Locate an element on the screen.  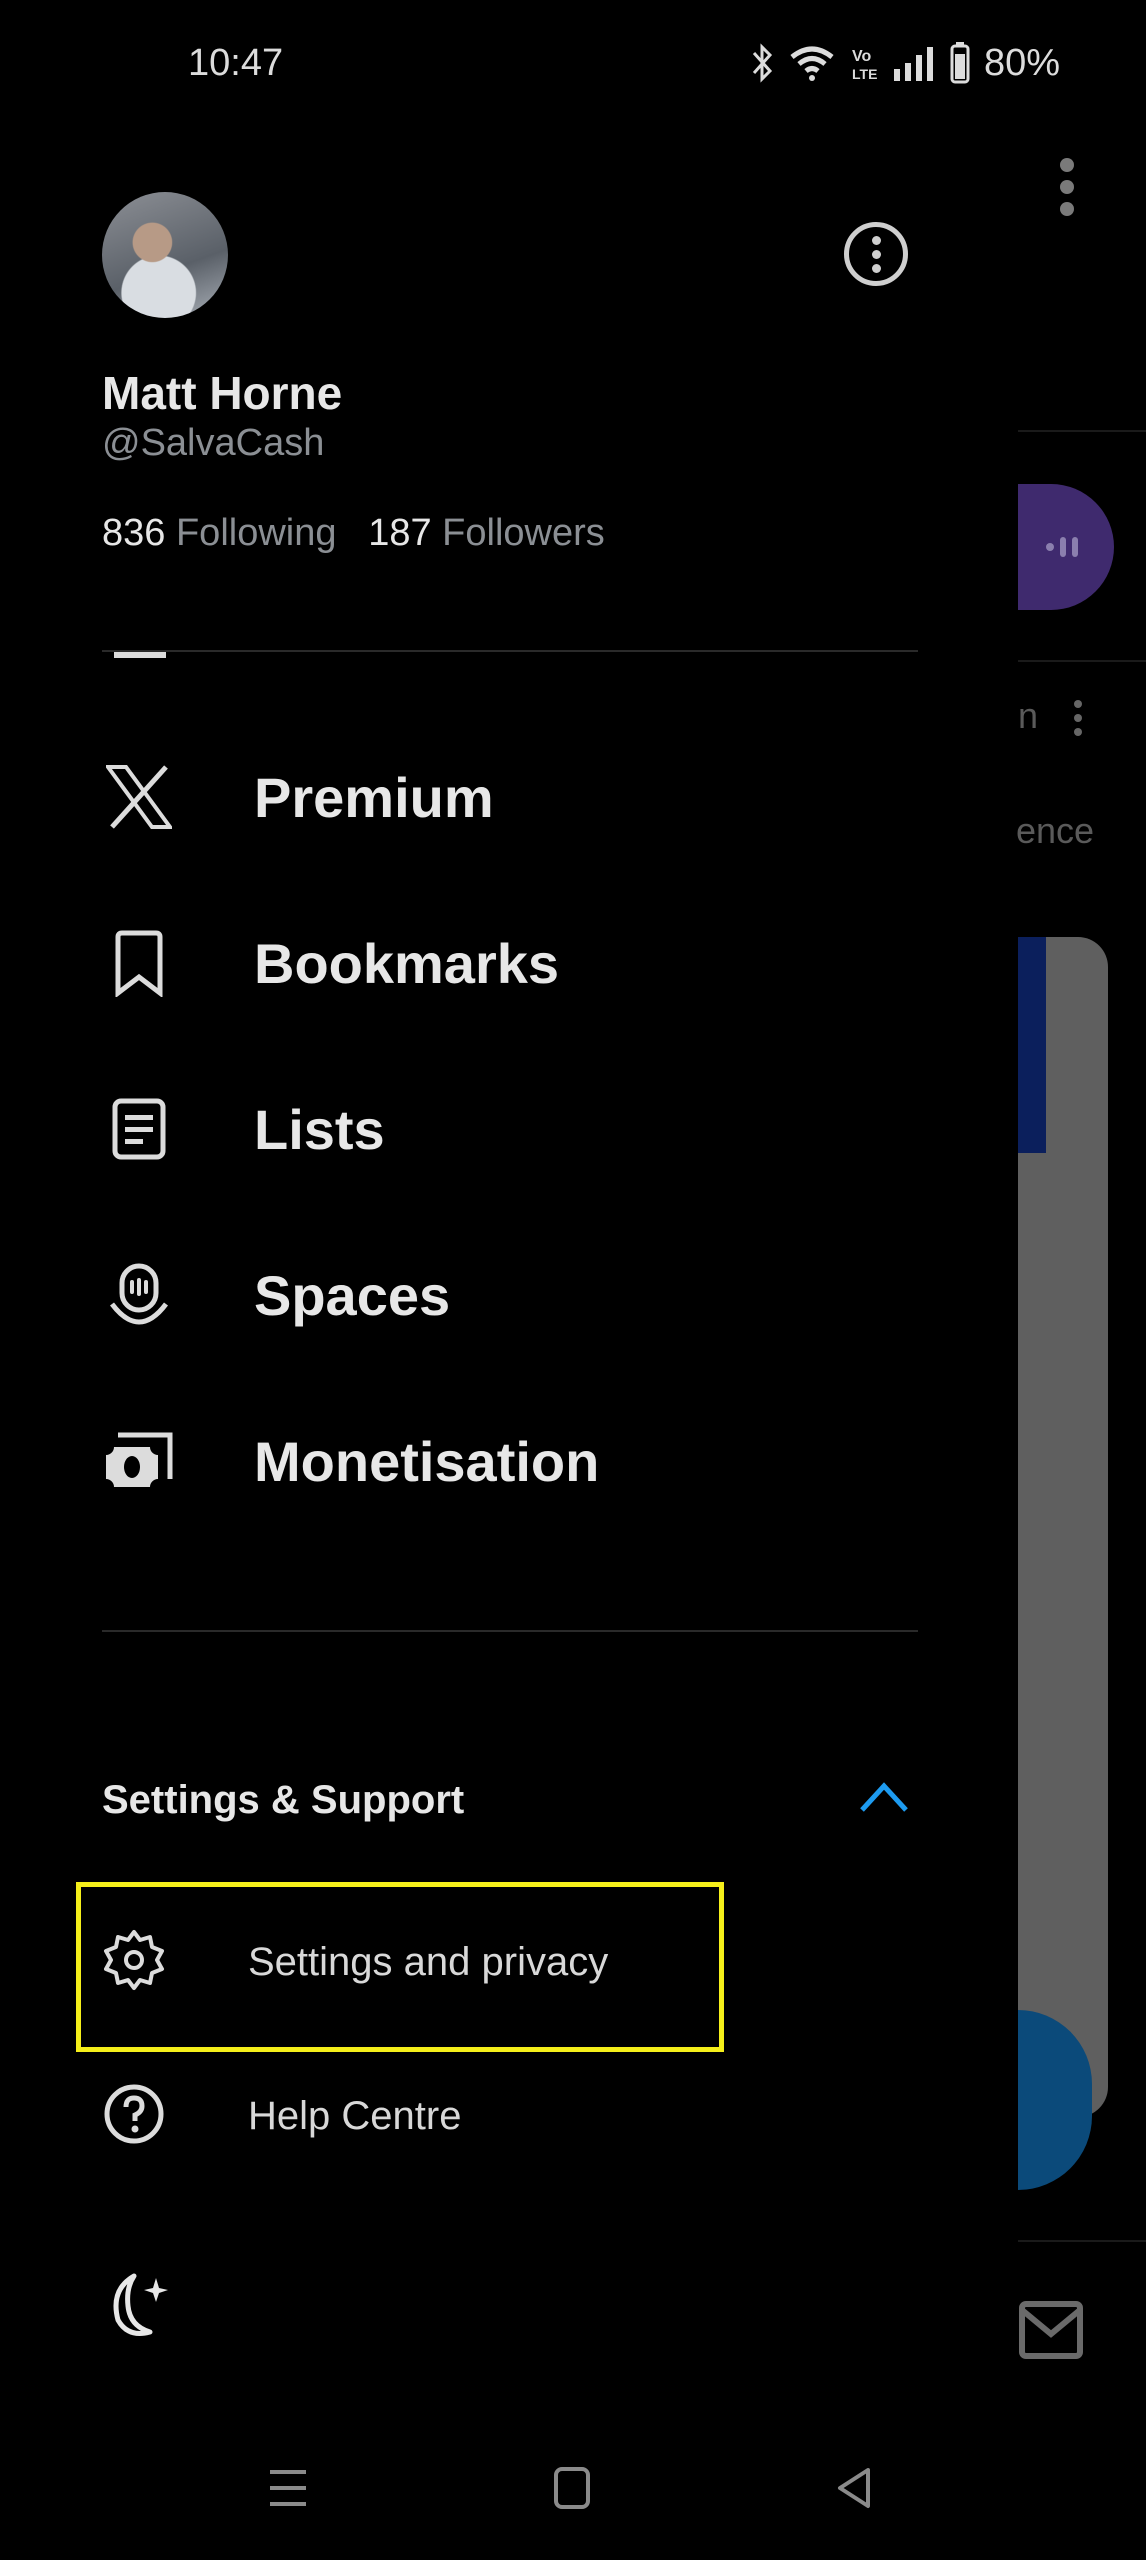
x-logo-icon is located at coordinates (139, 797).